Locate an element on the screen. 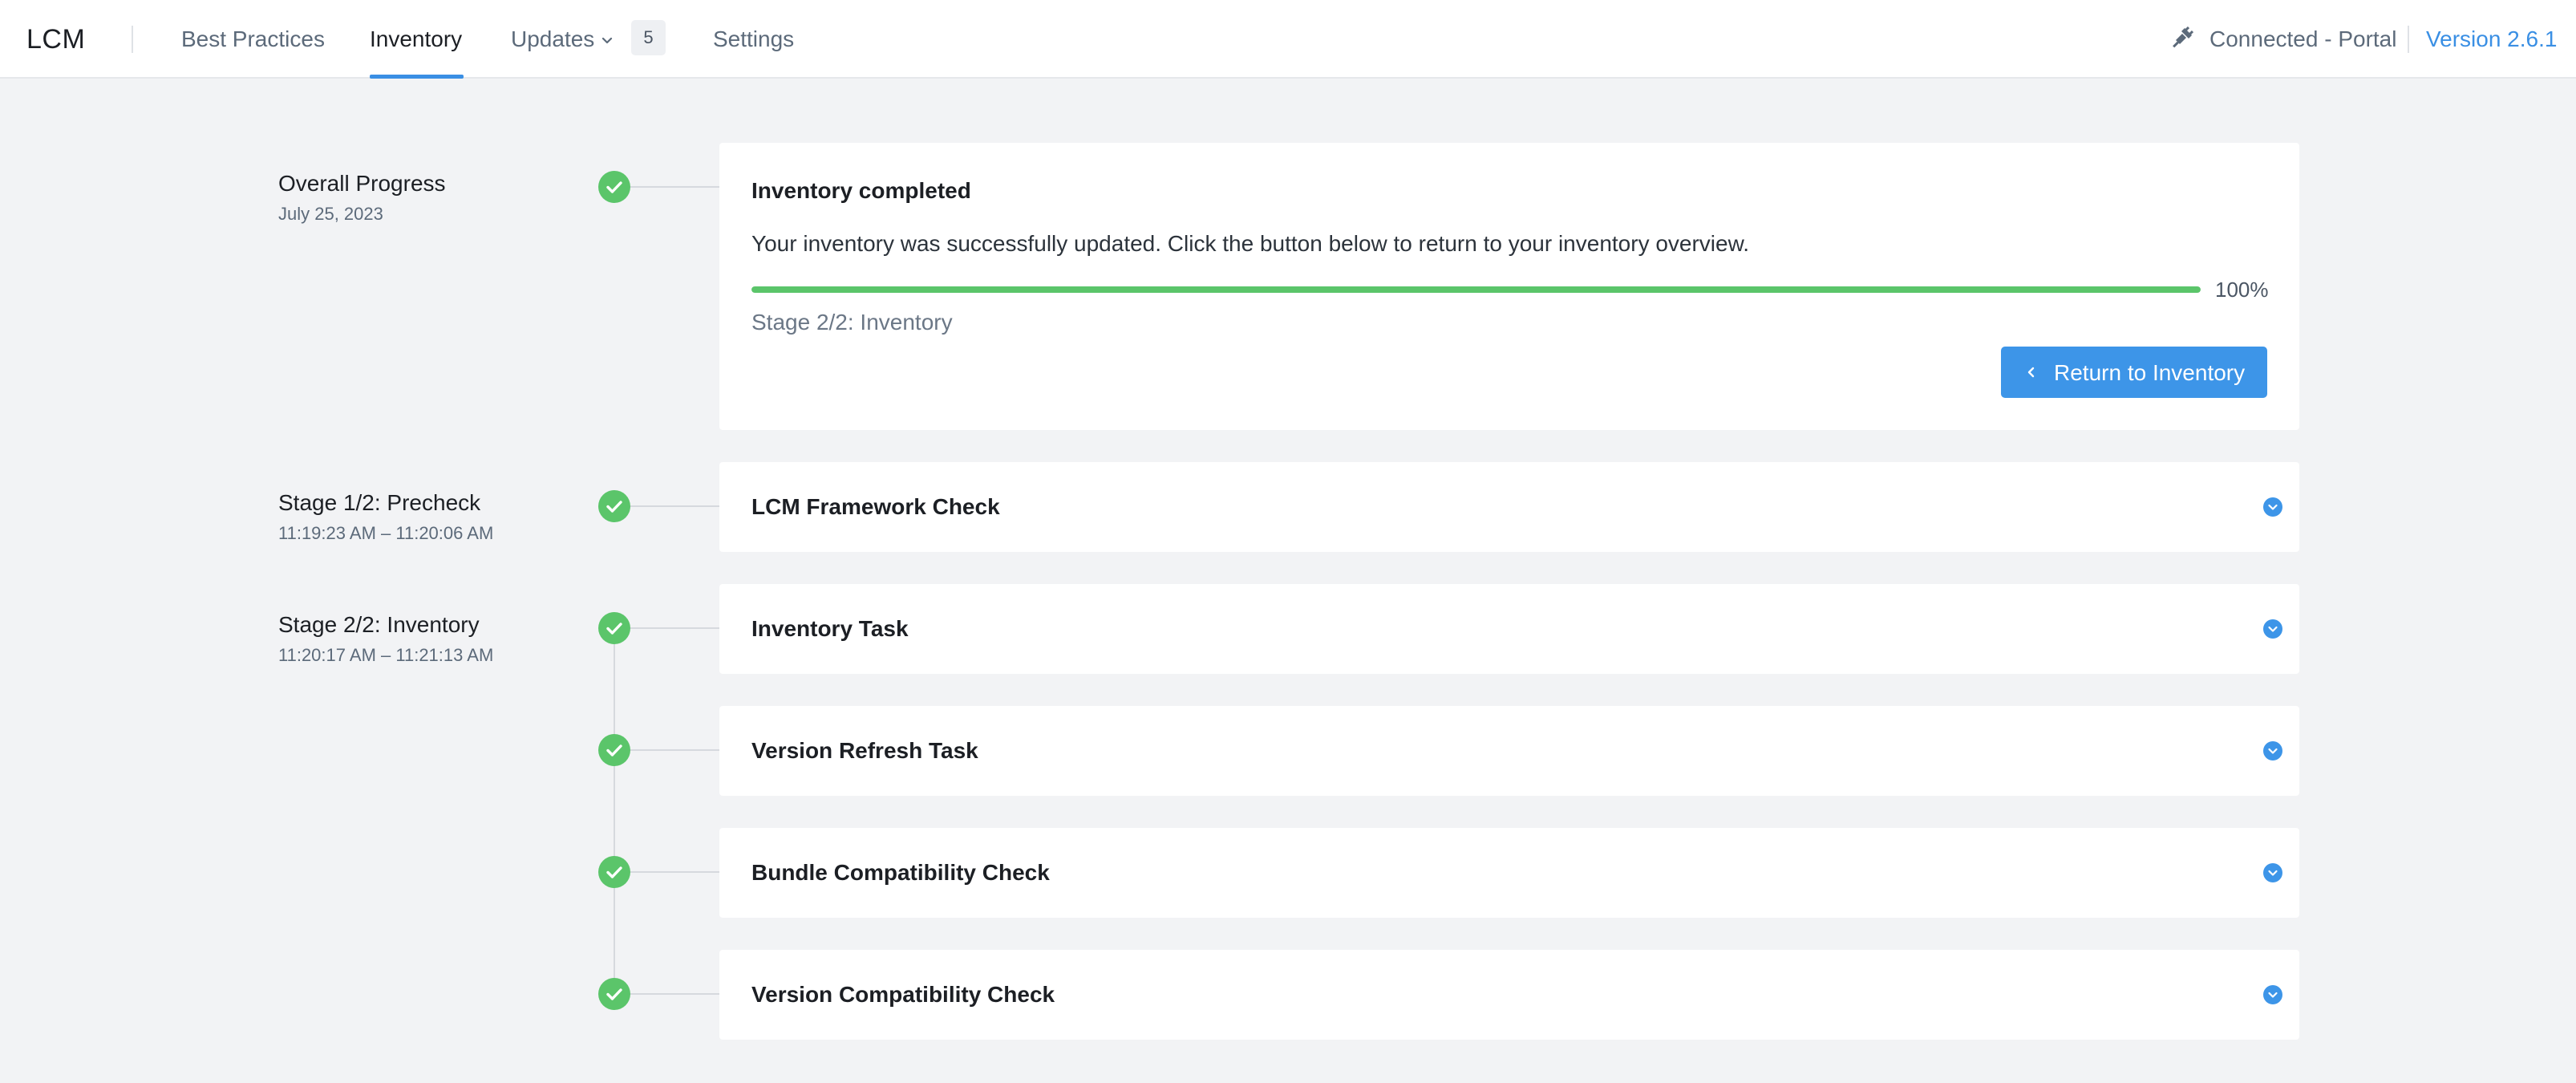 The image size is (2576, 1083). title-divider is located at coordinates (132, 39).